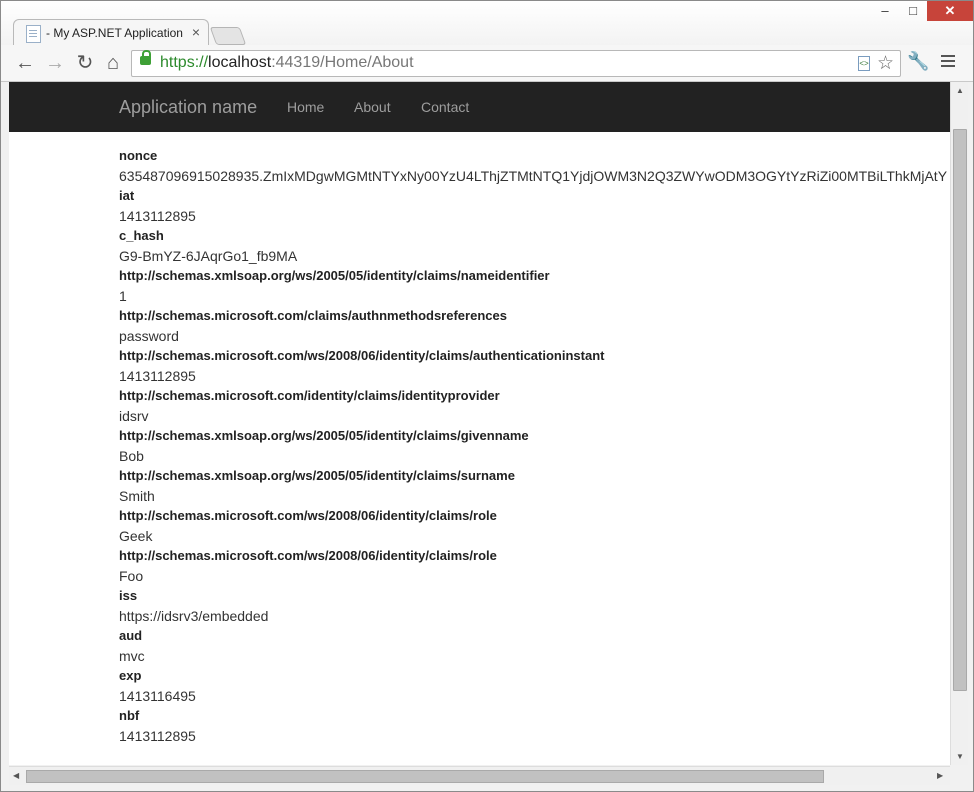 The height and width of the screenshot is (792, 974). Describe the element at coordinates (534, 246) in the screenshot. I see `claim-item: c_hash G9-BmYZ-6JAqrGo1_fb9MA` at that location.